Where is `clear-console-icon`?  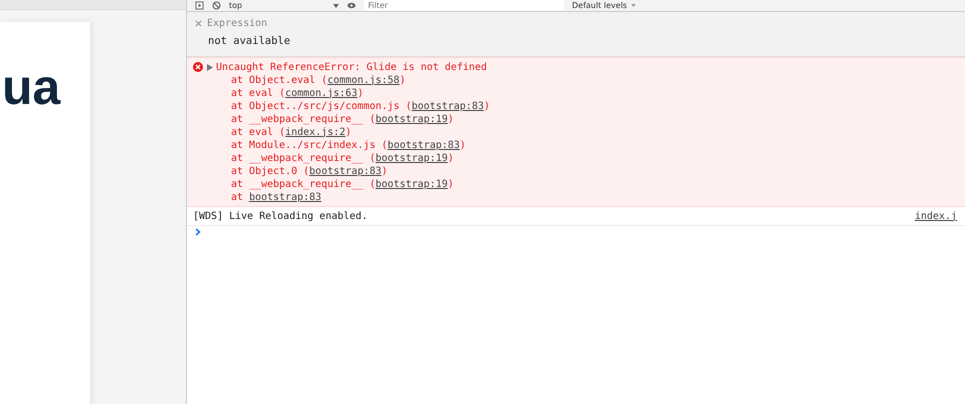 clear-console-icon is located at coordinates (216, 5).